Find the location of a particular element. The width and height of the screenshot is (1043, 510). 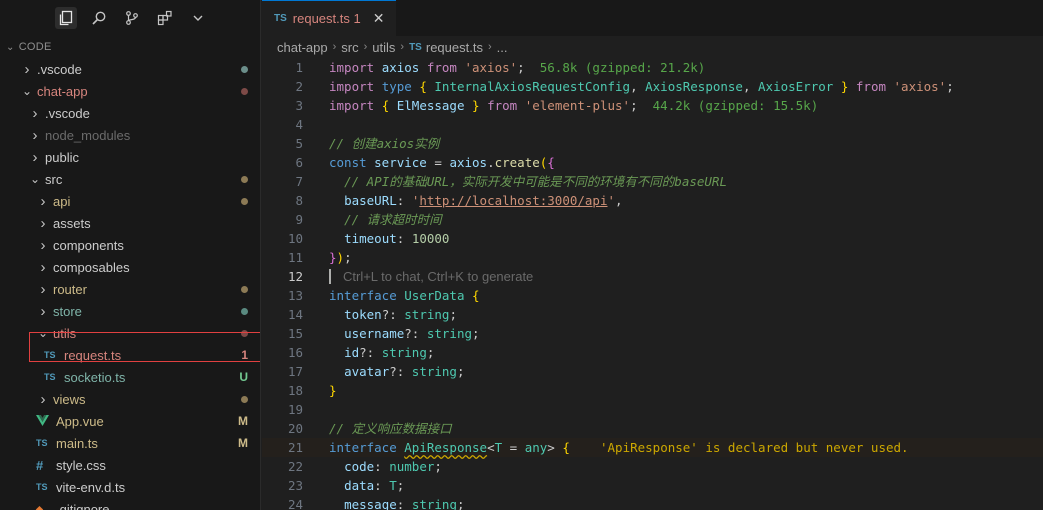

code-token: create is located at coordinates (517, 162).